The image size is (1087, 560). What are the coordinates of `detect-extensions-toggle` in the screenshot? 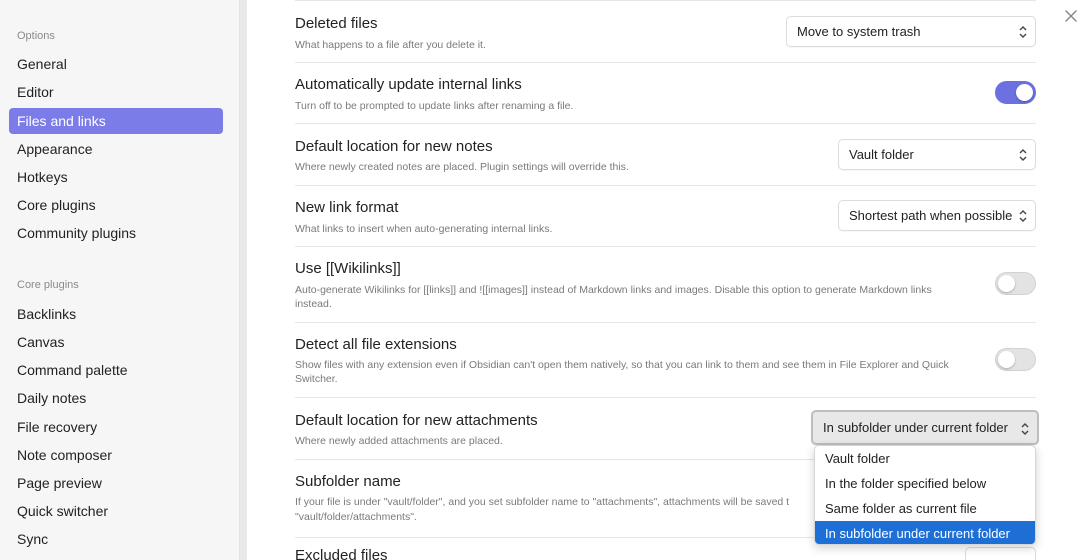 It's located at (1015, 359).